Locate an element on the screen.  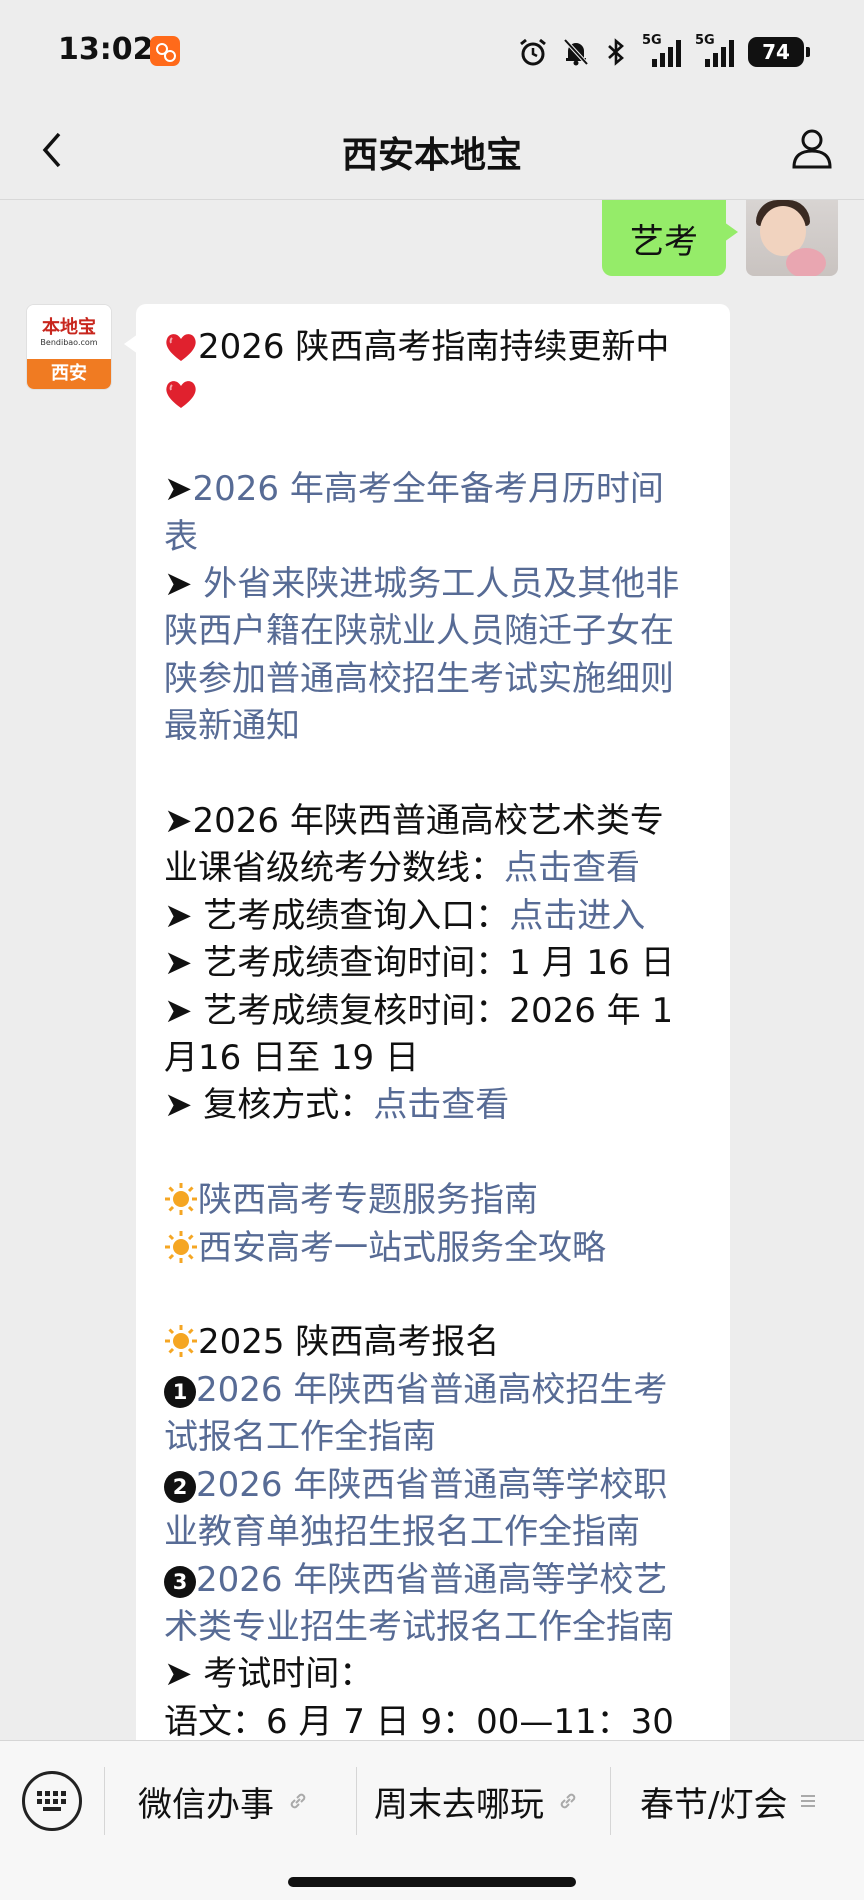
menu-item-wechat-services: 微信办事 is located at coordinates (224, 1801).